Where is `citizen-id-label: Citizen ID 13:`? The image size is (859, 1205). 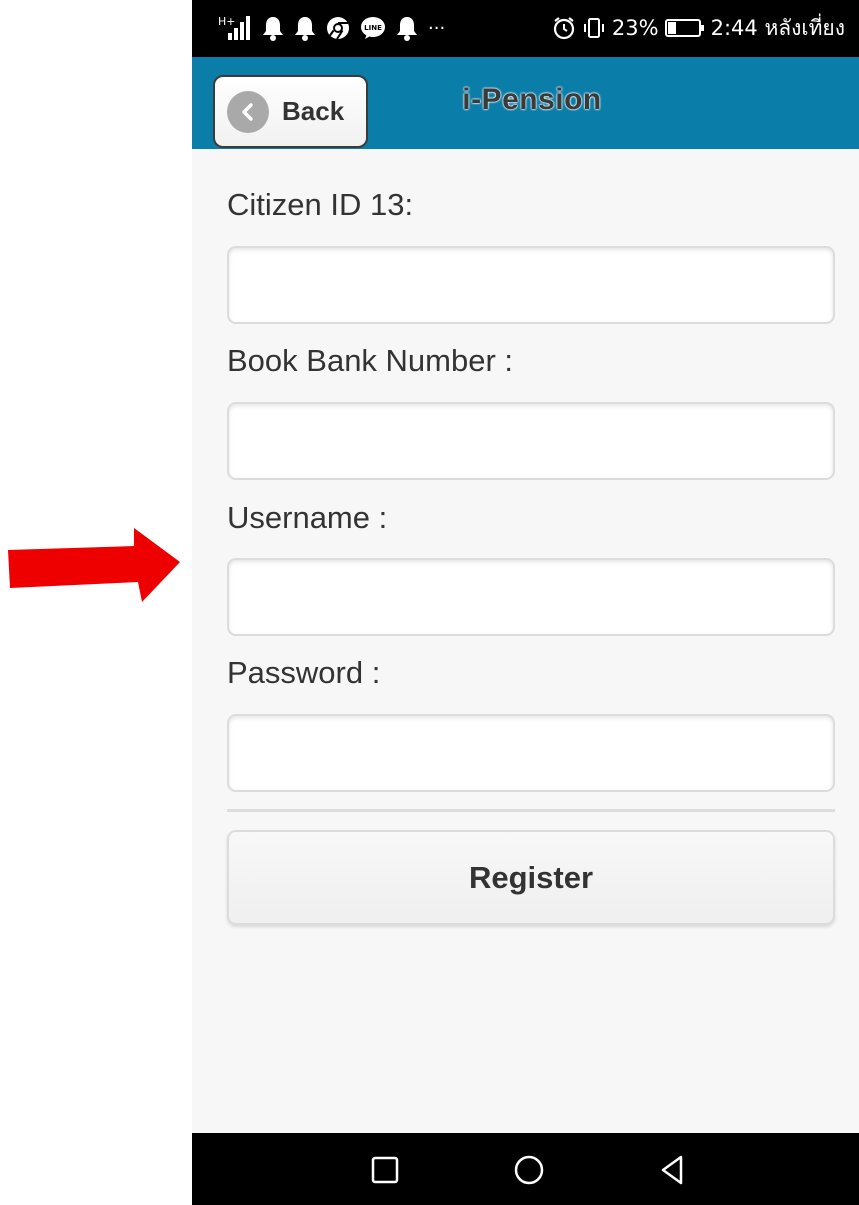
citizen-id-label: Citizen ID 13: is located at coordinates (320, 204).